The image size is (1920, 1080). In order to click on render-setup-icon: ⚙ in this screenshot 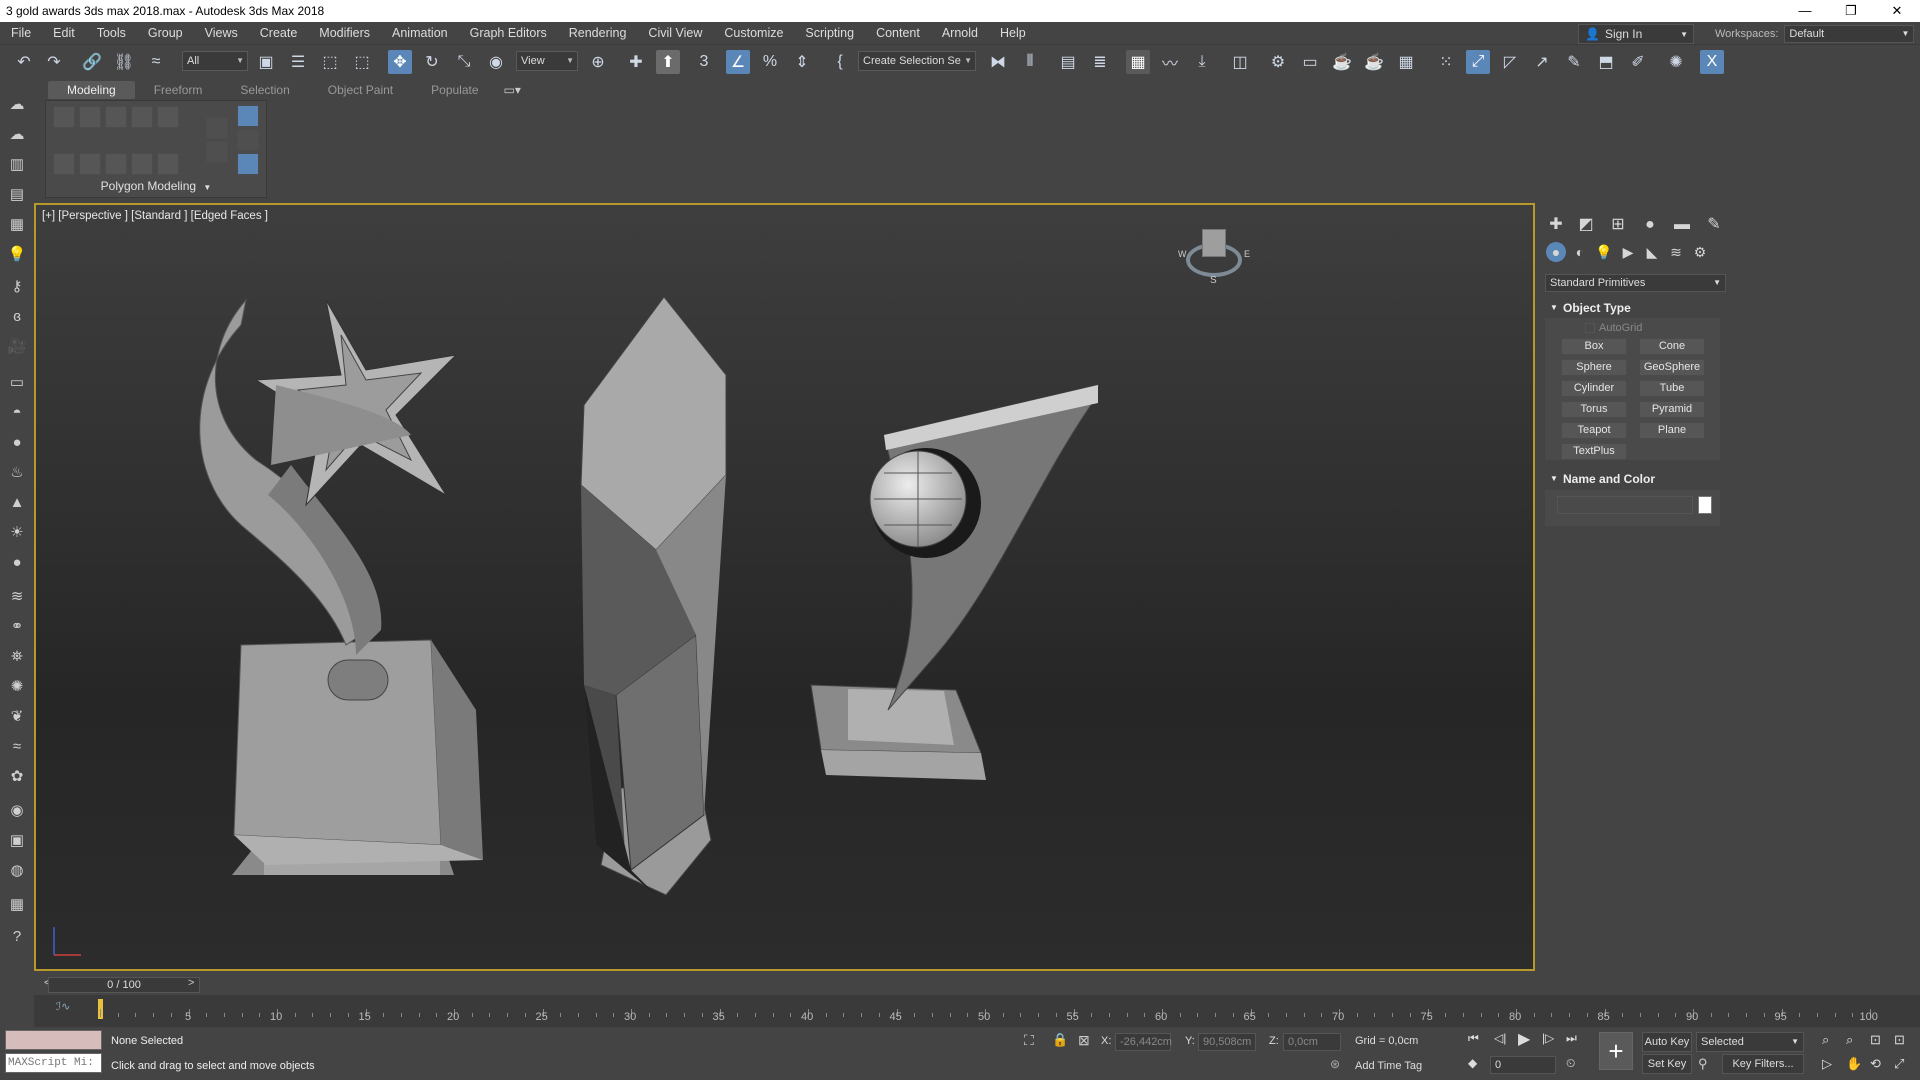, I will do `click(1278, 62)`.